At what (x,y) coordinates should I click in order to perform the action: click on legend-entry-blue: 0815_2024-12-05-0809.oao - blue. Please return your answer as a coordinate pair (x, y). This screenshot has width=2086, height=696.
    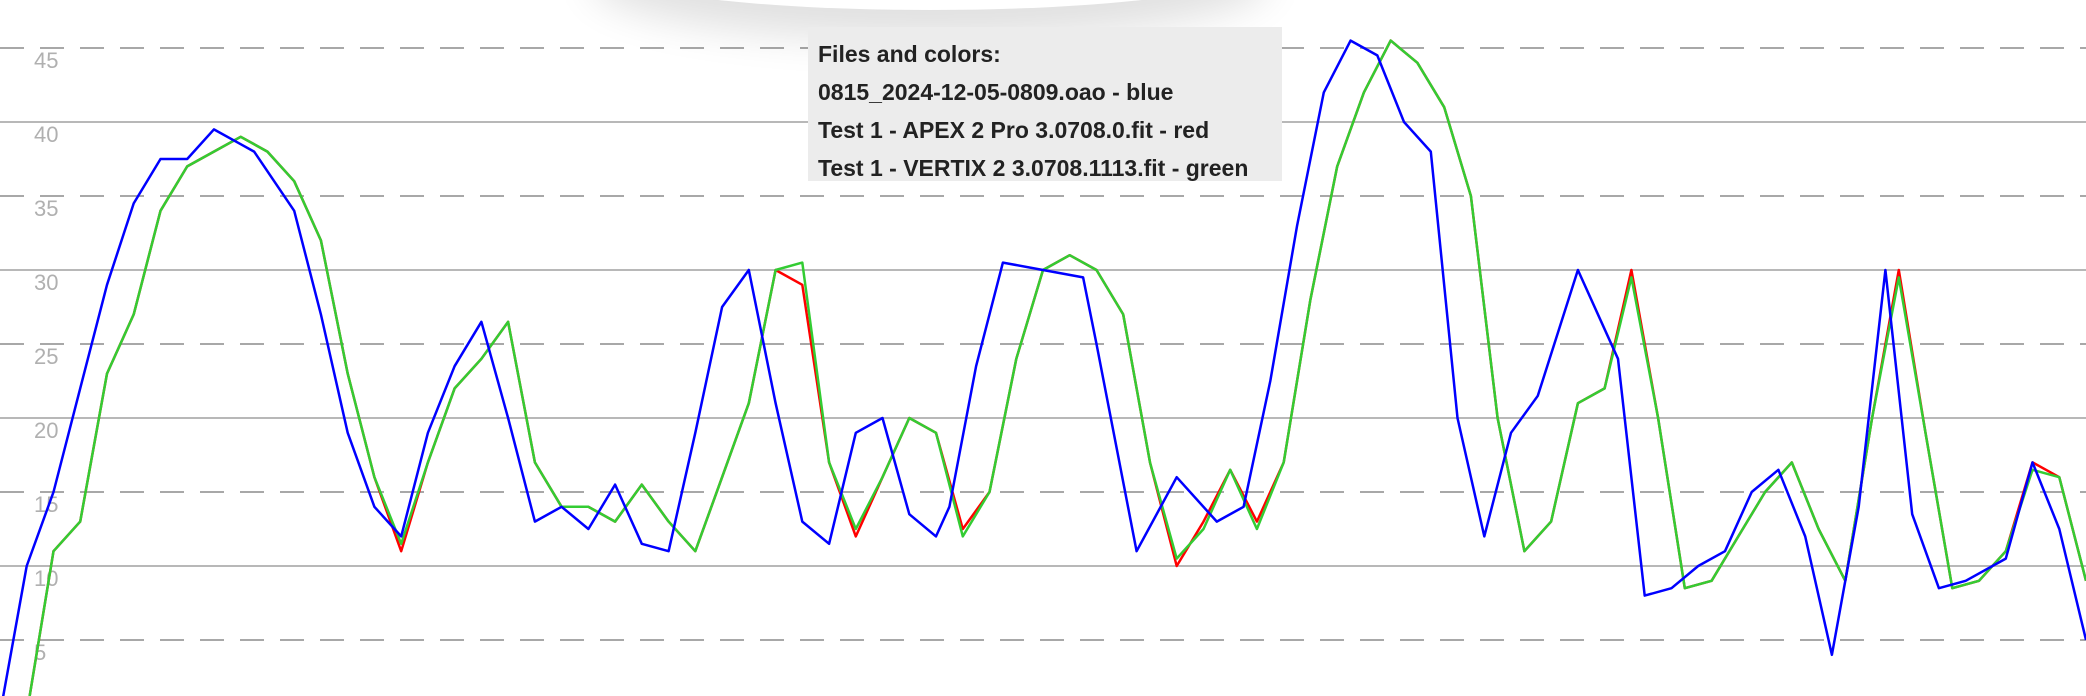
    Looking at the image, I should click on (996, 92).